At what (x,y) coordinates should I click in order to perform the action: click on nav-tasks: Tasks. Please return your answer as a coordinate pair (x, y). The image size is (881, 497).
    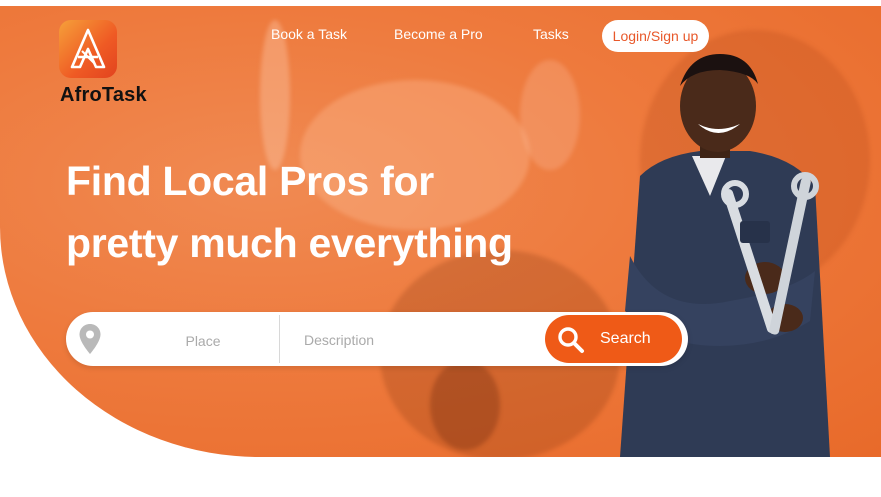
    Looking at the image, I should click on (551, 34).